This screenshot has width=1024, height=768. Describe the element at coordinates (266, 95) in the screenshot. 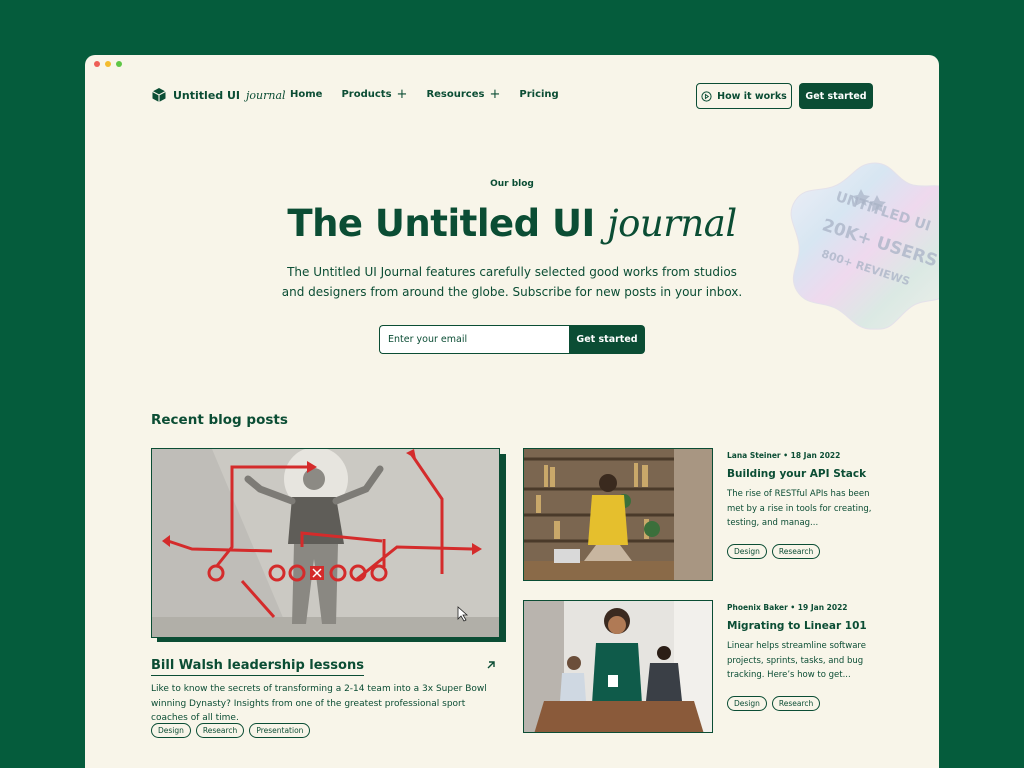

I see `logo-text-italic: journal` at that location.